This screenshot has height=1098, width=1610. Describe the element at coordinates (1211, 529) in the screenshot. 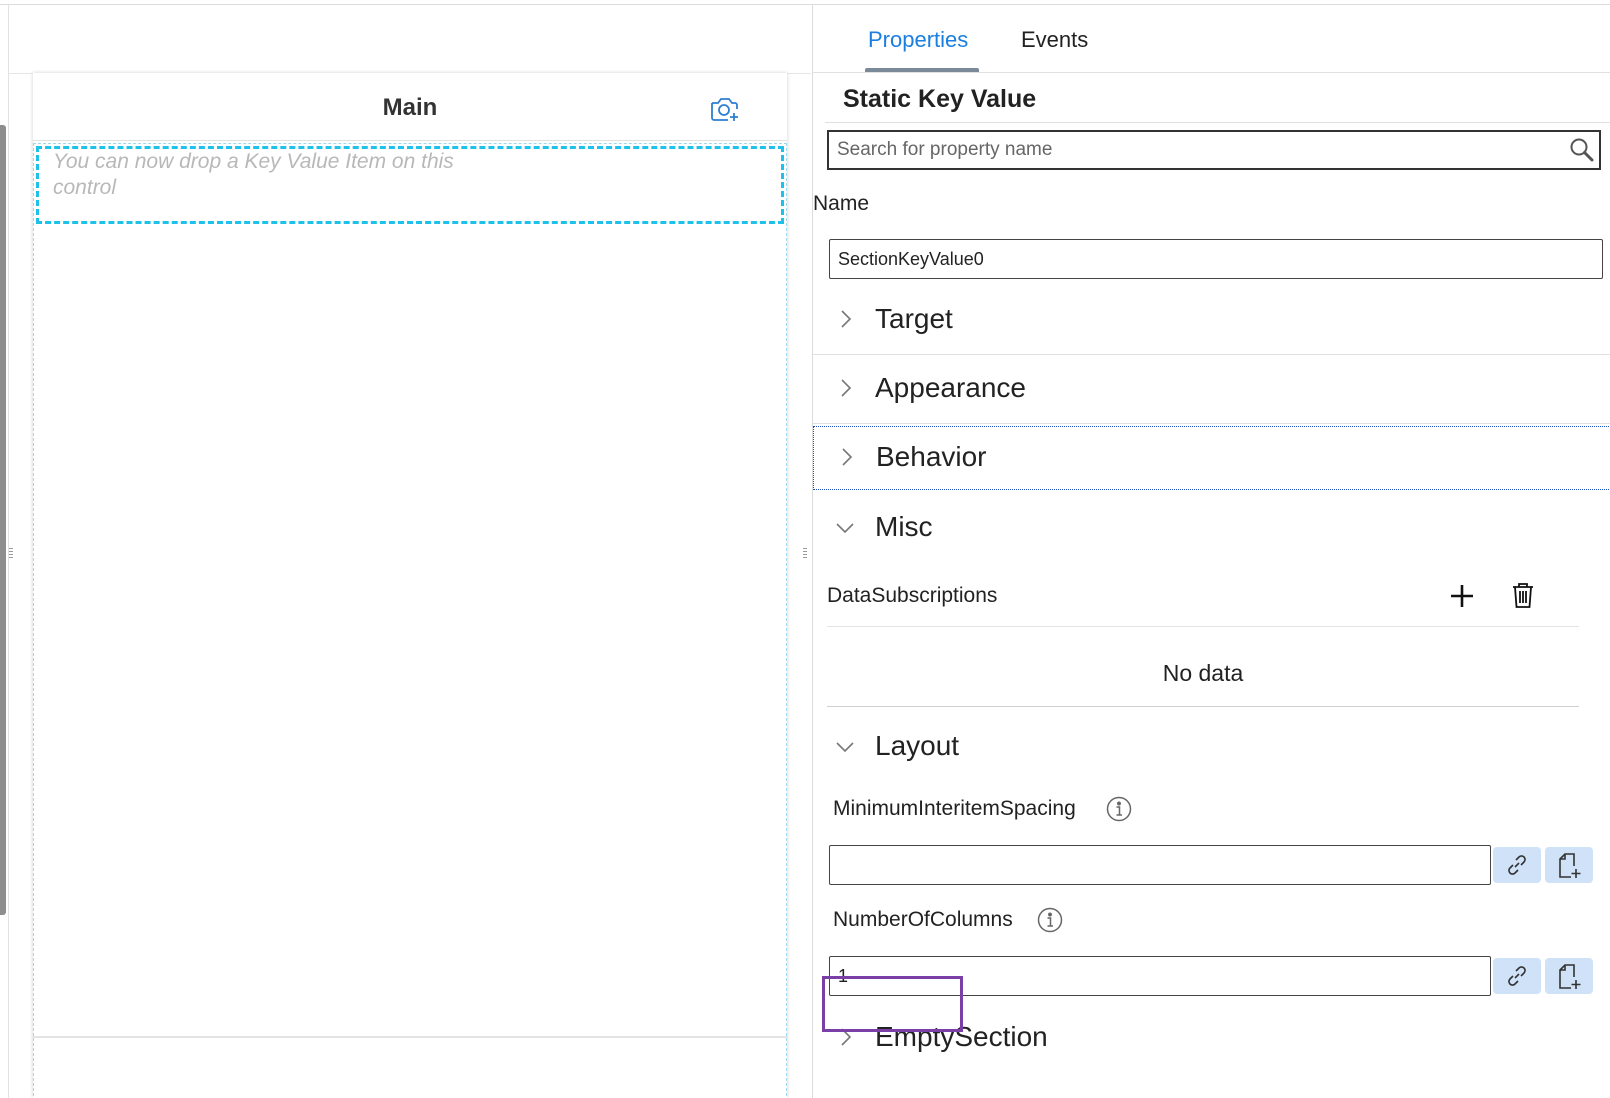

I see `section-misc: Misc` at that location.